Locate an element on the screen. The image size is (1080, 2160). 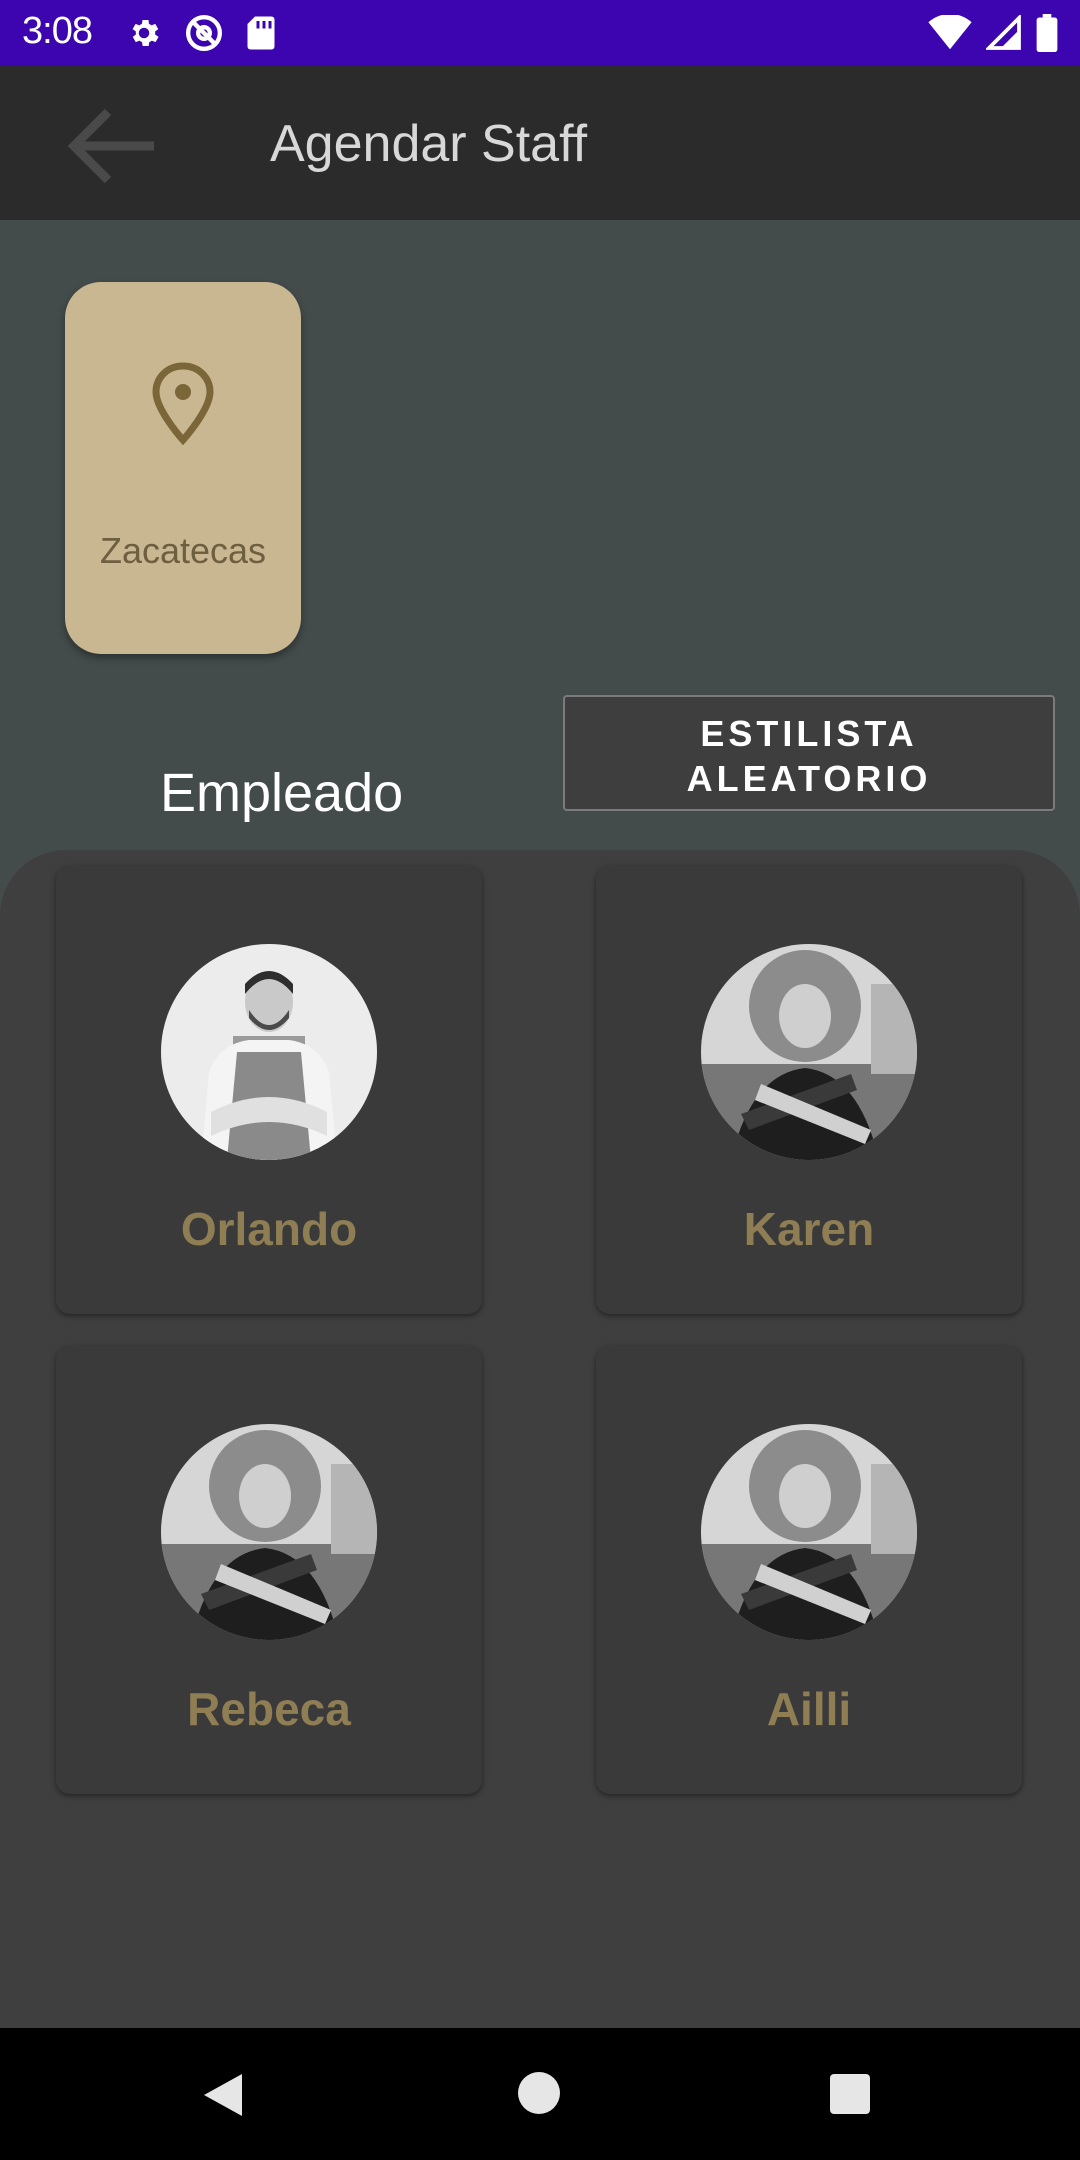
random-stylist-label-line1: ESTILISTA is located at coordinates (809, 733).